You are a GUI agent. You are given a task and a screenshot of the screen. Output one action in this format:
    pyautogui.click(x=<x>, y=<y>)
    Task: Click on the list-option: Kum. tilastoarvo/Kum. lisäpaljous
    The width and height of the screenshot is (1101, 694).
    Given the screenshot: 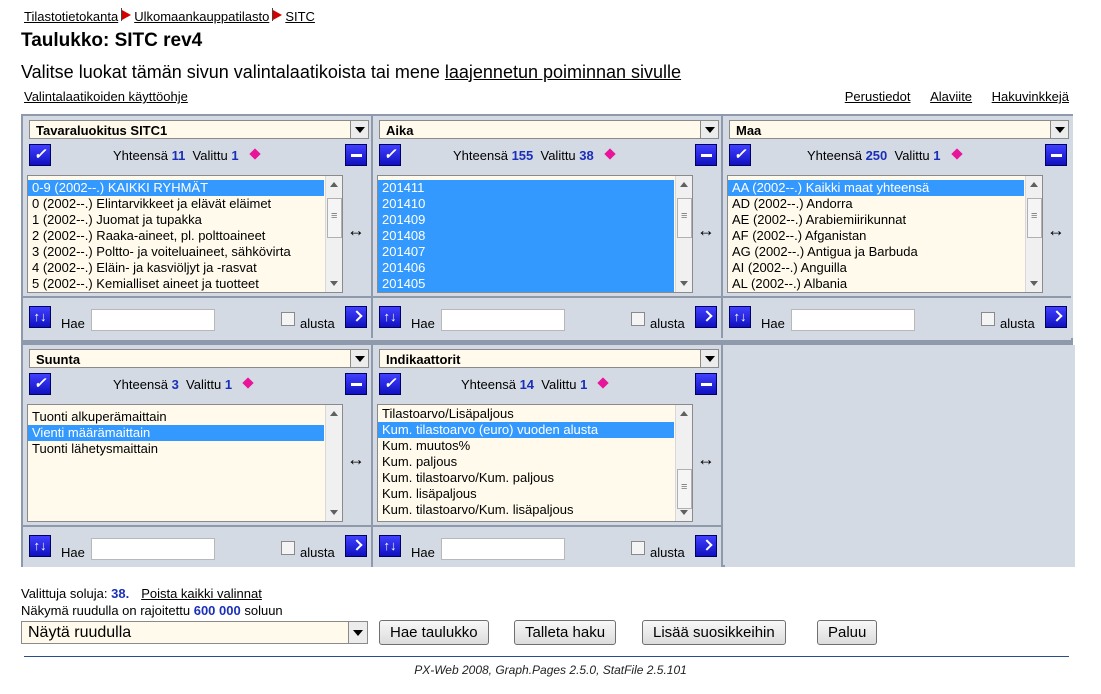 What is the action you would take?
    pyautogui.click(x=526, y=510)
    